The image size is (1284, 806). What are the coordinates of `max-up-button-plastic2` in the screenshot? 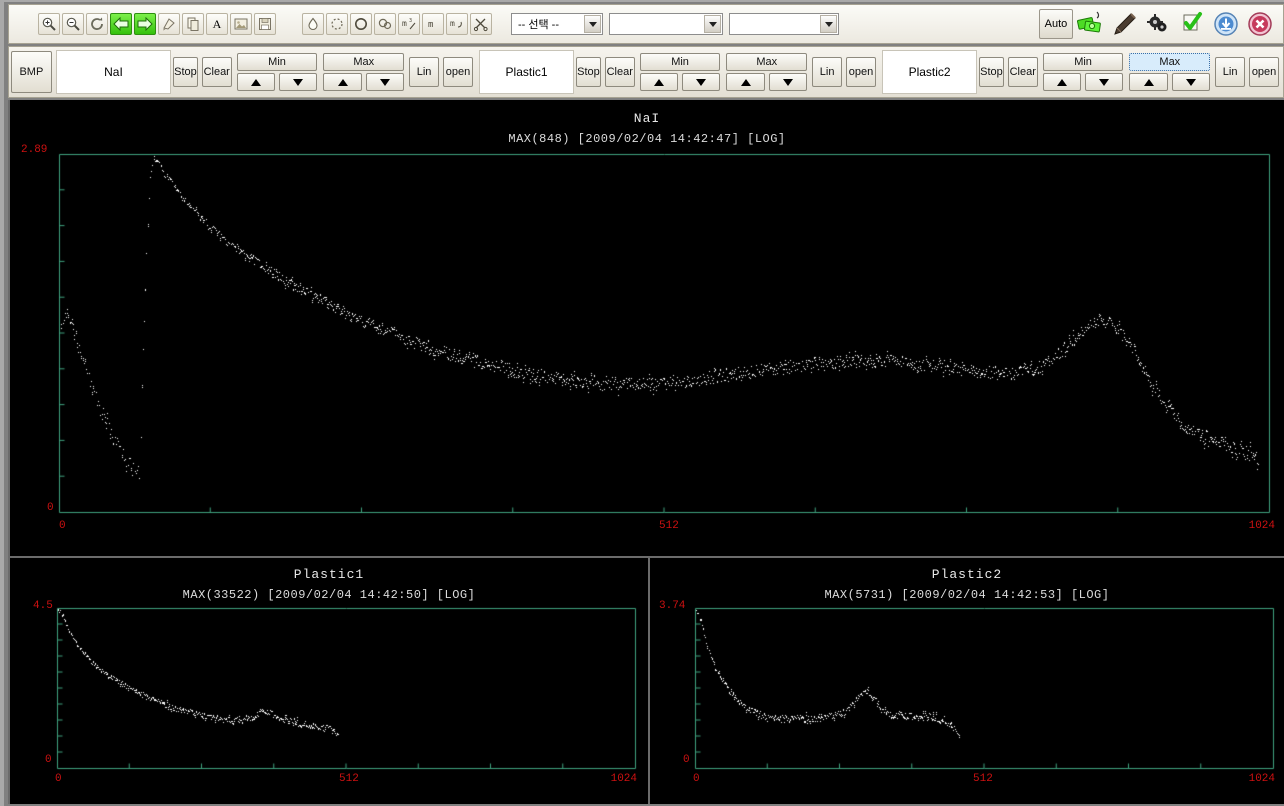 It's located at (1148, 82).